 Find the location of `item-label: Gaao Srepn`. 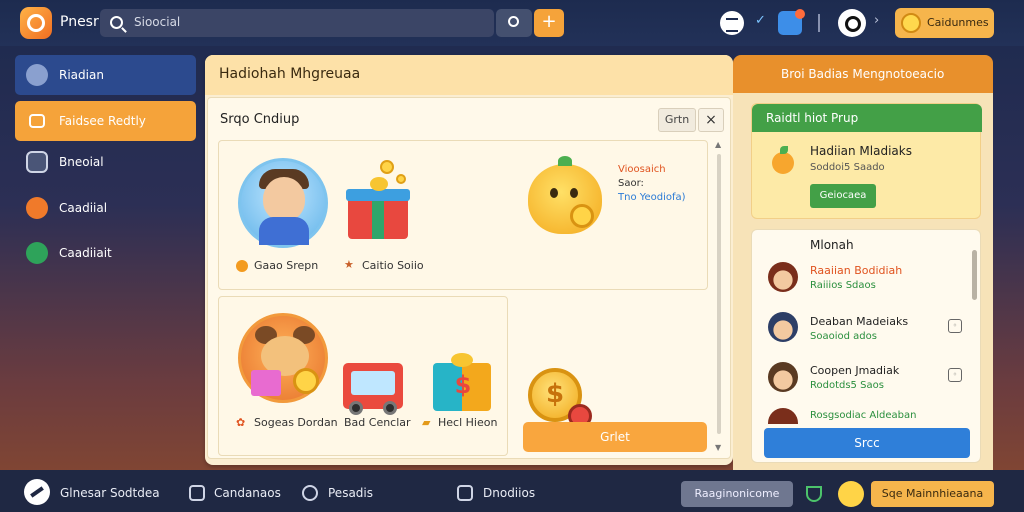

item-label: Gaao Srepn is located at coordinates (286, 265).